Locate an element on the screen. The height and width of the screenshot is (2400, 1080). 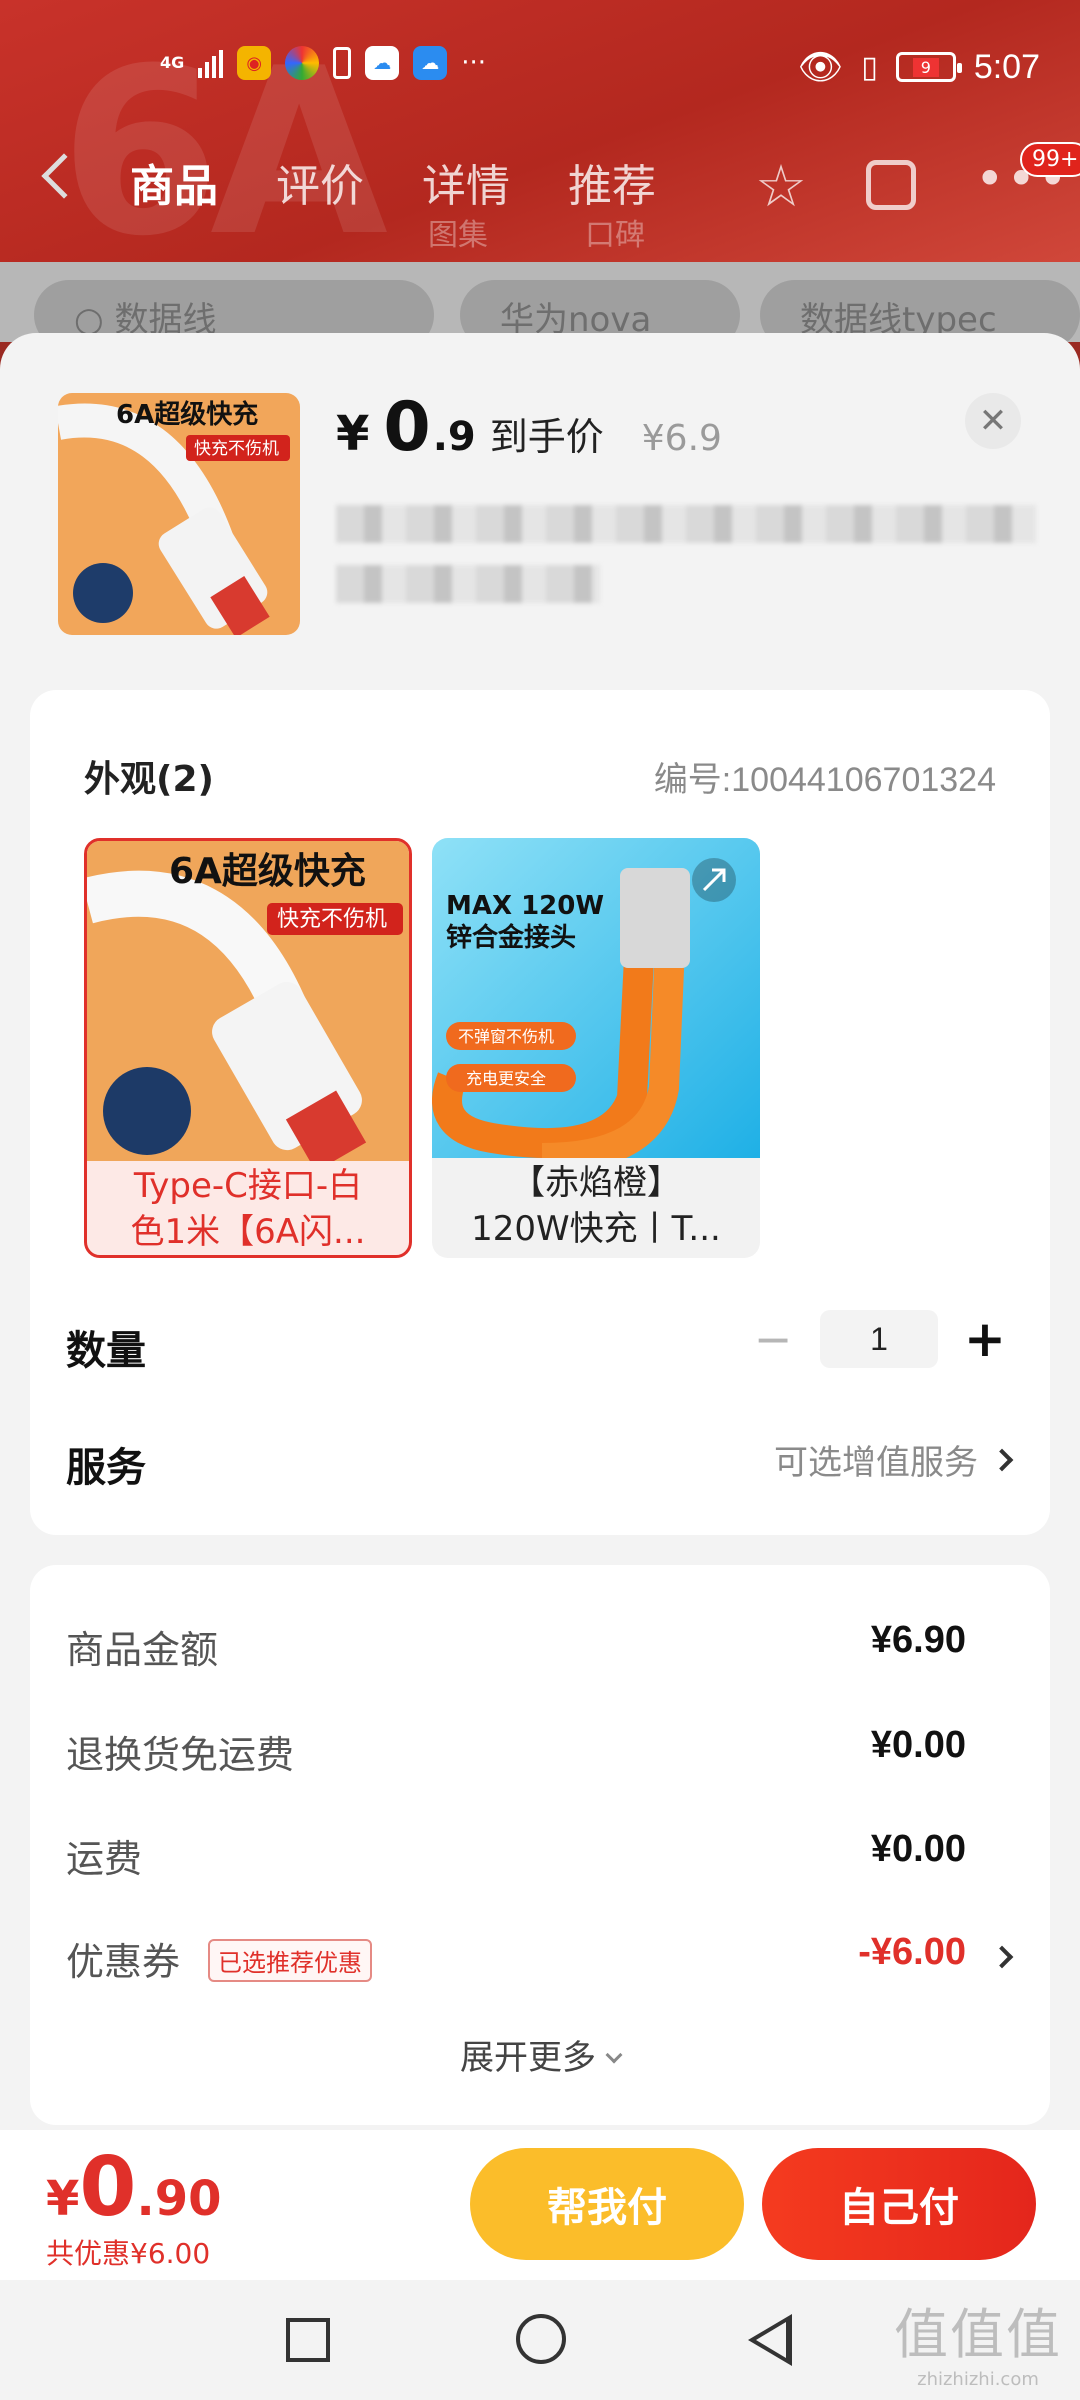
summary-row: 退换货免运费 ¥0.00 is located at coordinates (541, 1748).